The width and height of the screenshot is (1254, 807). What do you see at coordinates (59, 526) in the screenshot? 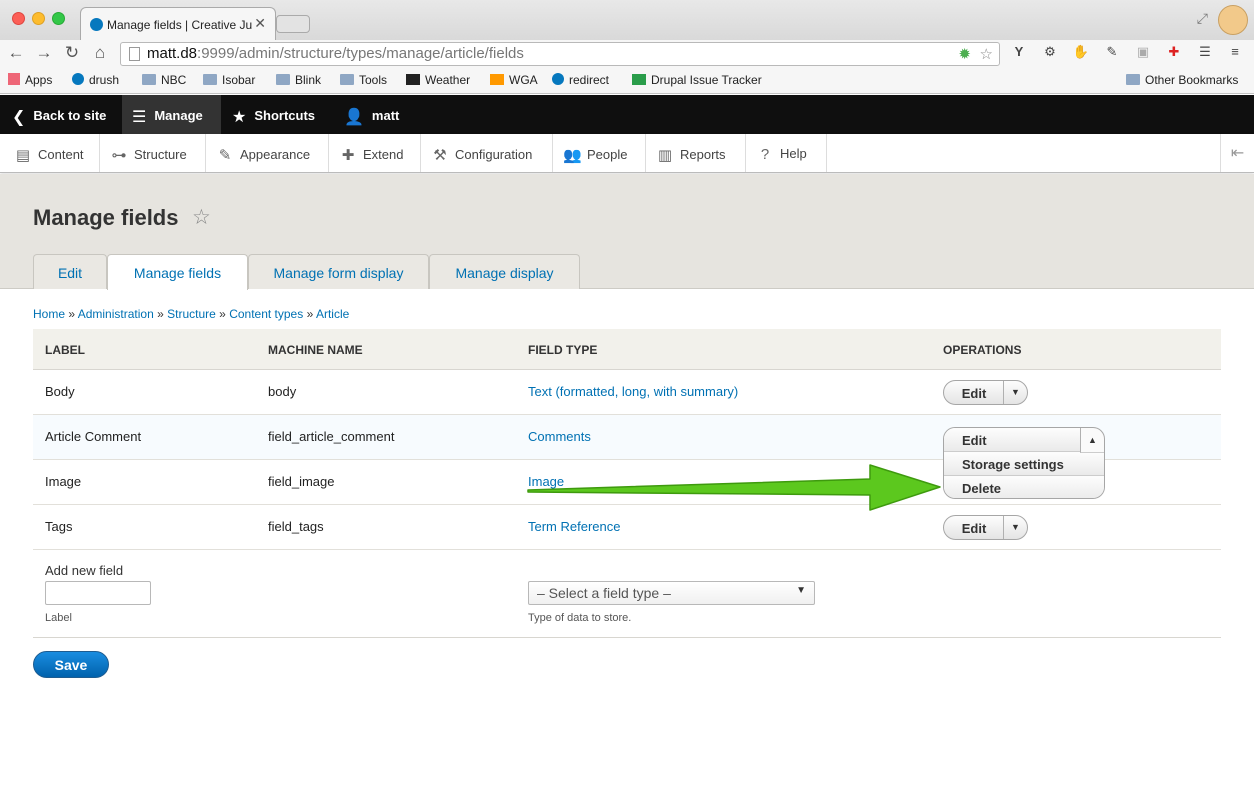
I see `field-label: Tags` at bounding box center [59, 526].